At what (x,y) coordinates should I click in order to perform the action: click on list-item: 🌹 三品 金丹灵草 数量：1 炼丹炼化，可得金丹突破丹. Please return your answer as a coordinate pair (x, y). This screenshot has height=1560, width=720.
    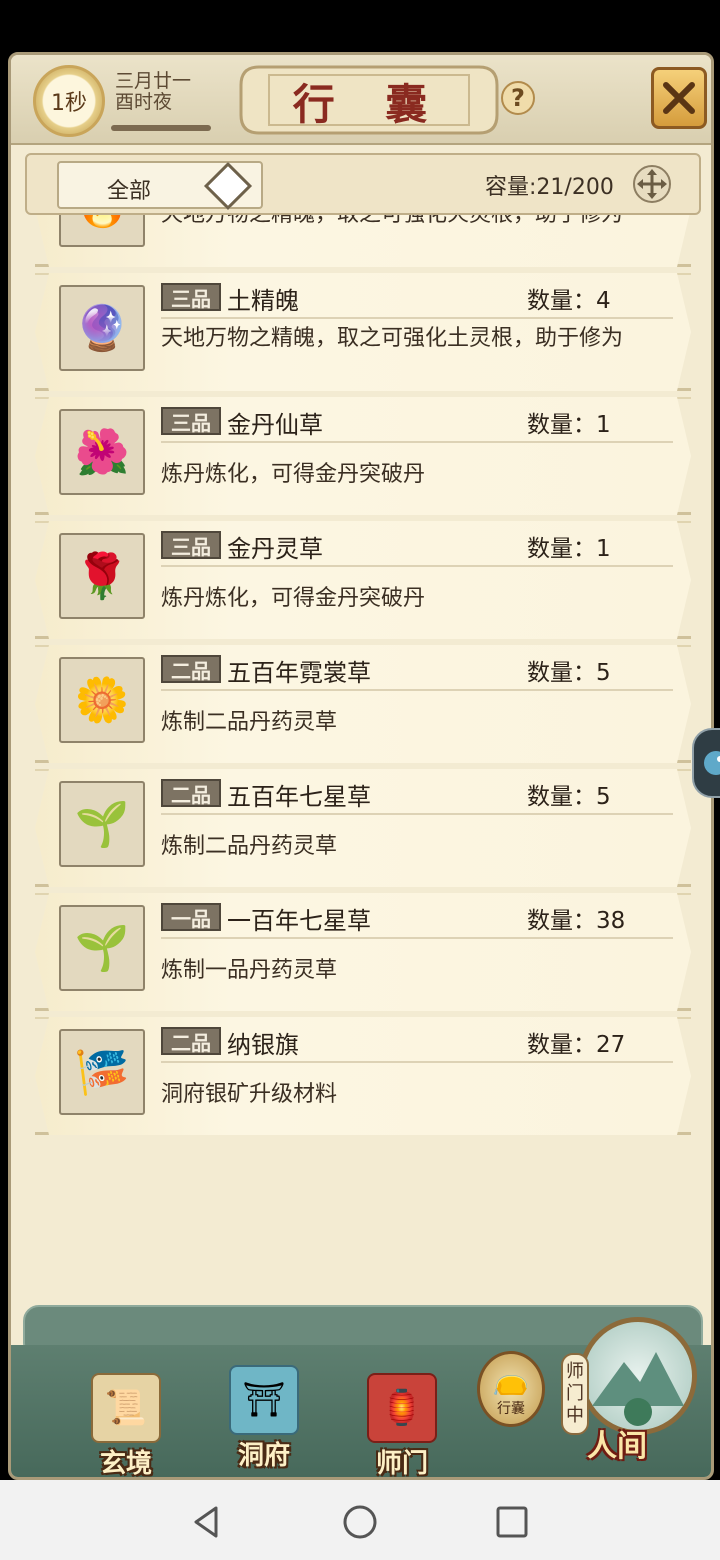
    Looking at the image, I should click on (363, 580).